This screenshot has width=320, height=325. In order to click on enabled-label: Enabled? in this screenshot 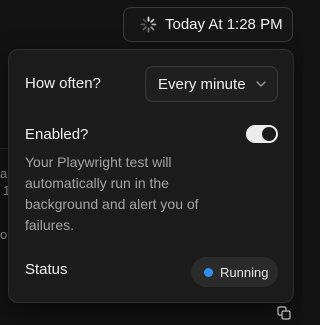, I will do `click(57, 134)`.